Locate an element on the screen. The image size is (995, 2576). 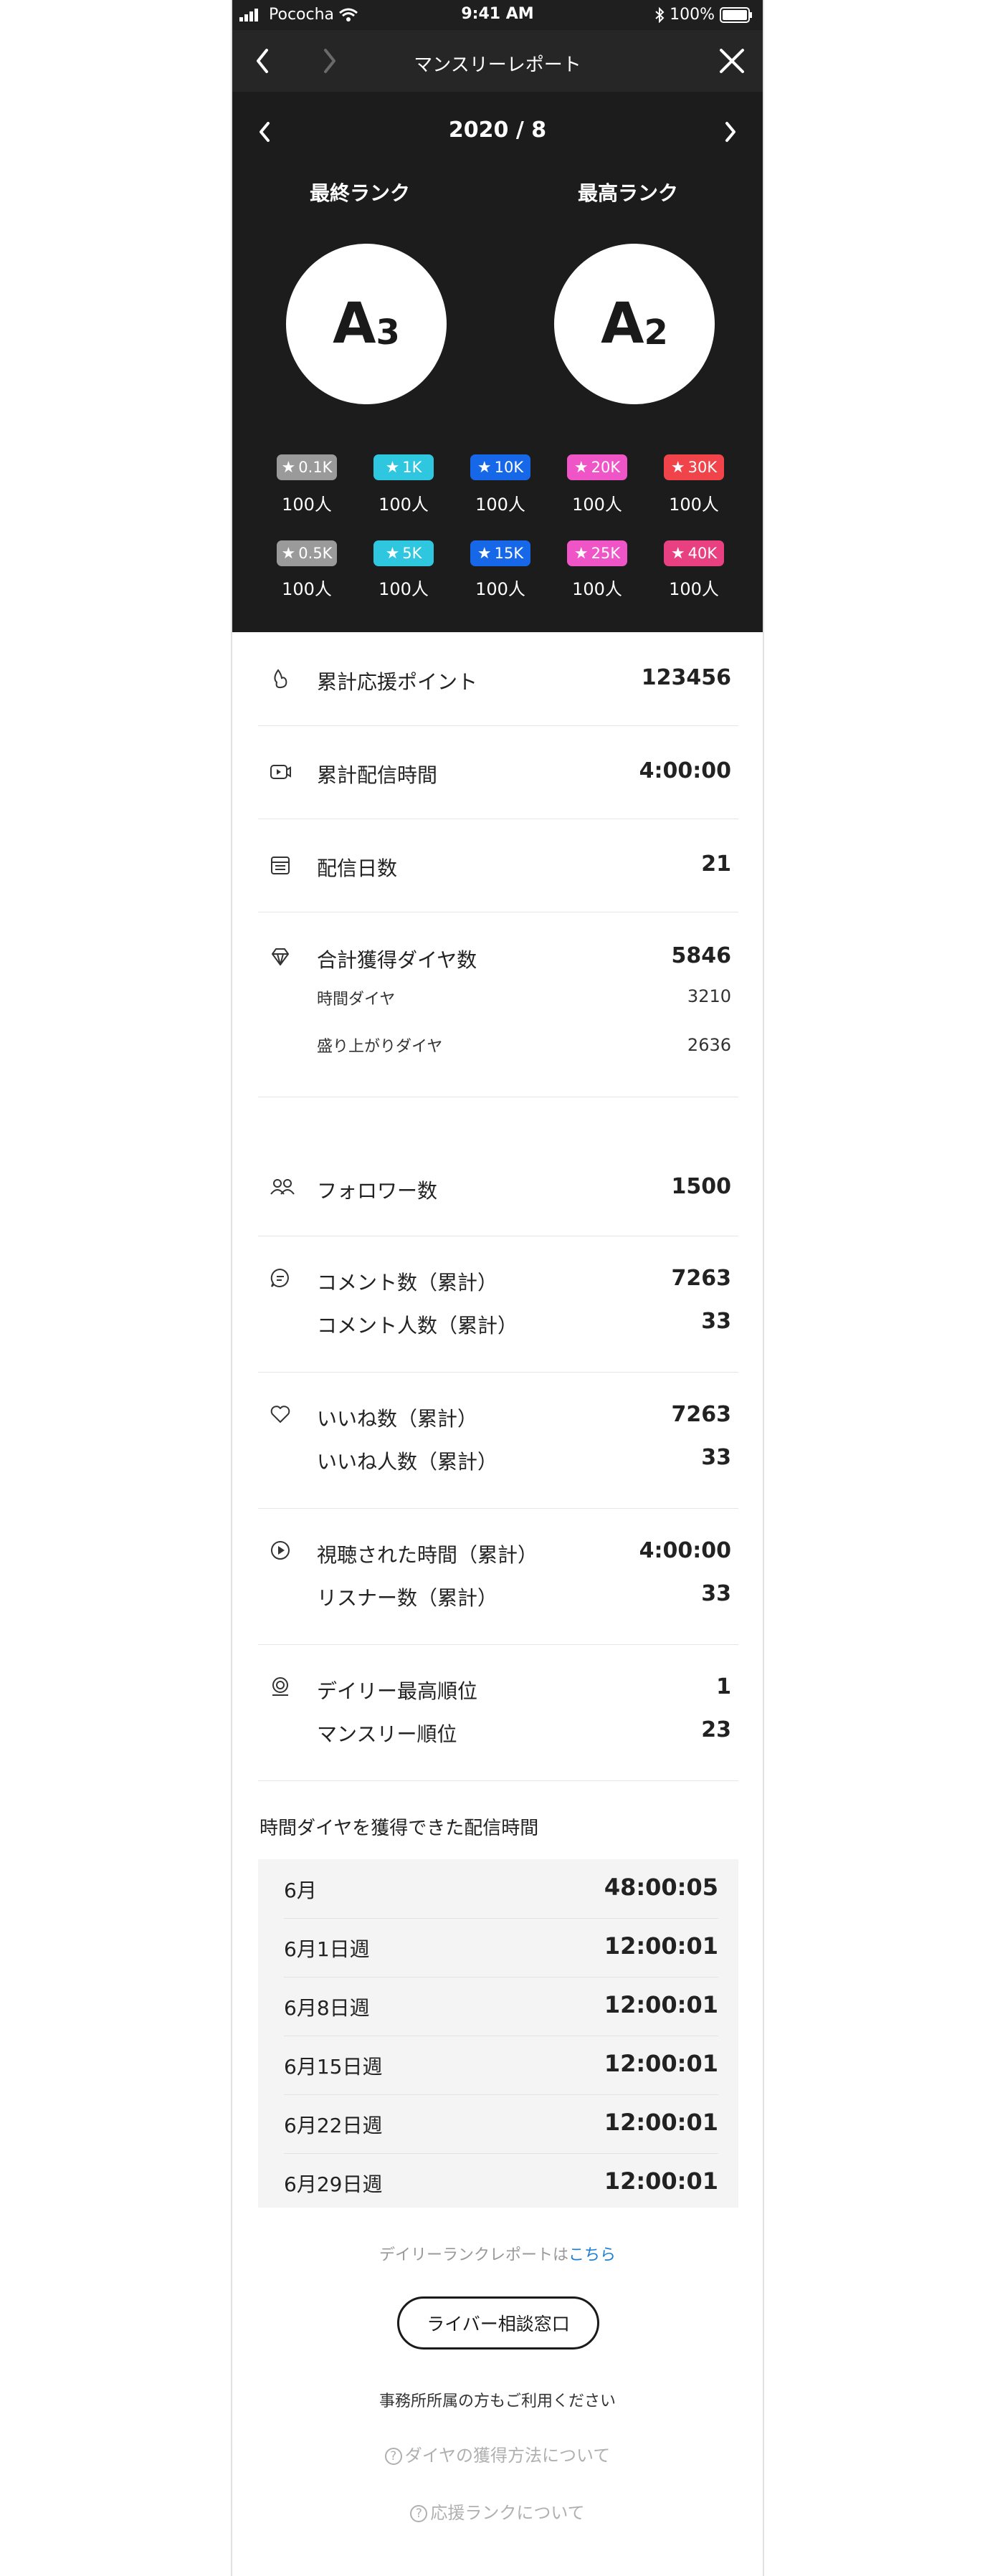
status-bar: Pococha 9:41 AM 100% is located at coordinates (497, 15).